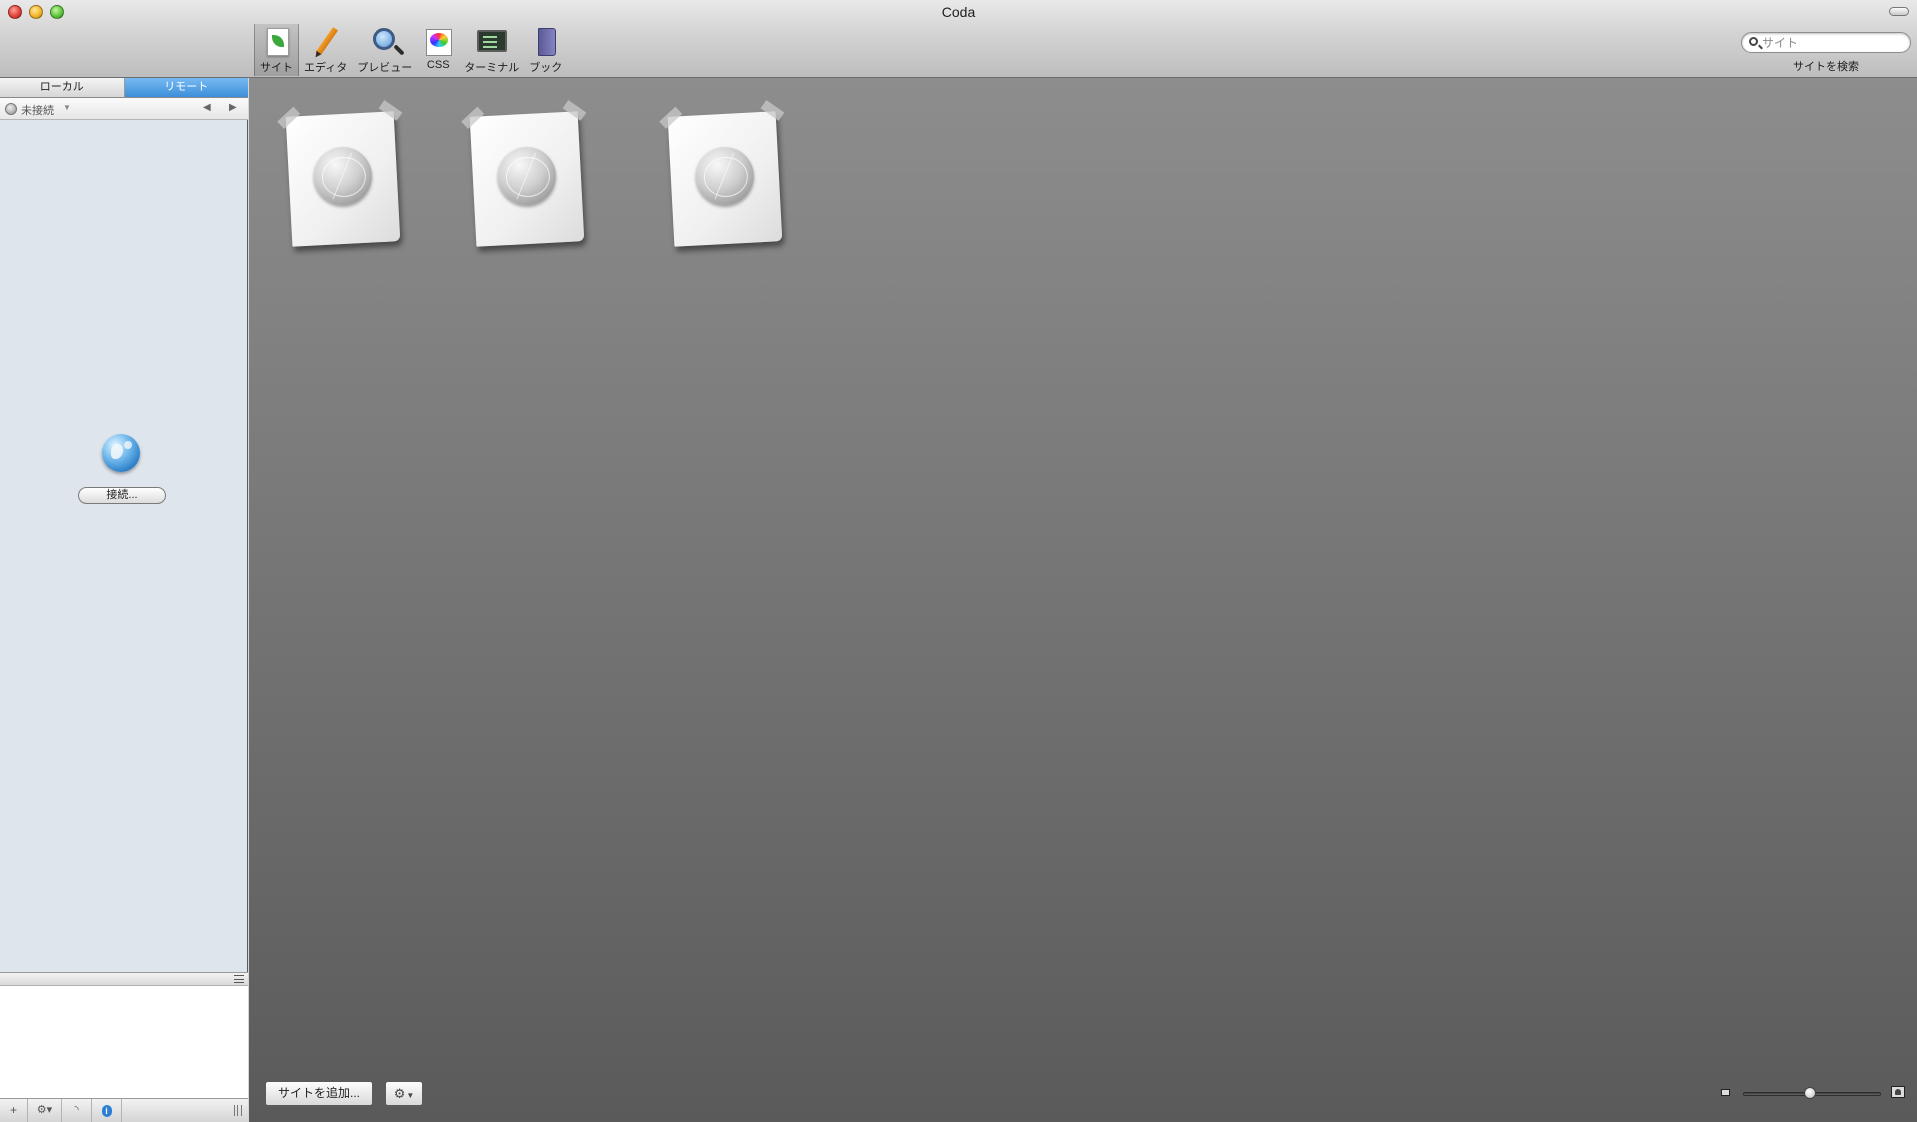 The height and width of the screenshot is (1122, 1917). What do you see at coordinates (239, 979) in the screenshot?
I see `list-menu-icon` at bounding box center [239, 979].